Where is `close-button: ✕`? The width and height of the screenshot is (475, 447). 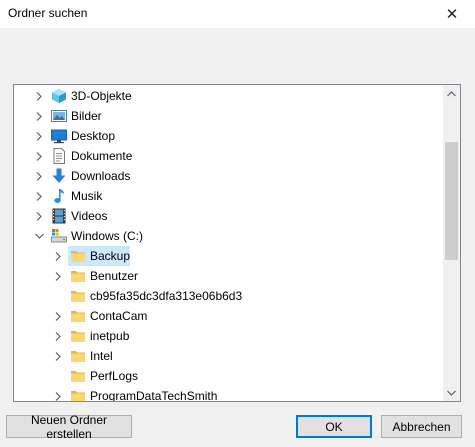 close-button: ✕ is located at coordinates (452, 14).